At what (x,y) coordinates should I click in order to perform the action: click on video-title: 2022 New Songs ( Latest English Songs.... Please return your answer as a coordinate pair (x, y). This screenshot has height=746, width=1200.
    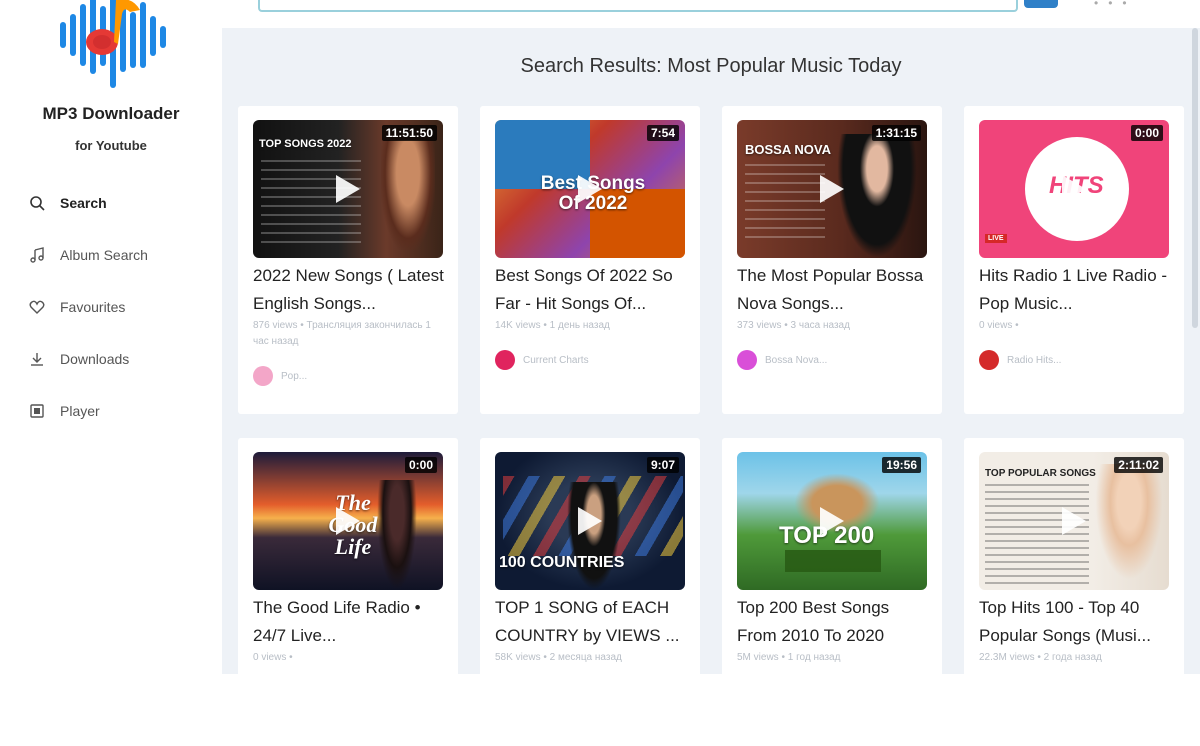
    Looking at the image, I should click on (349, 290).